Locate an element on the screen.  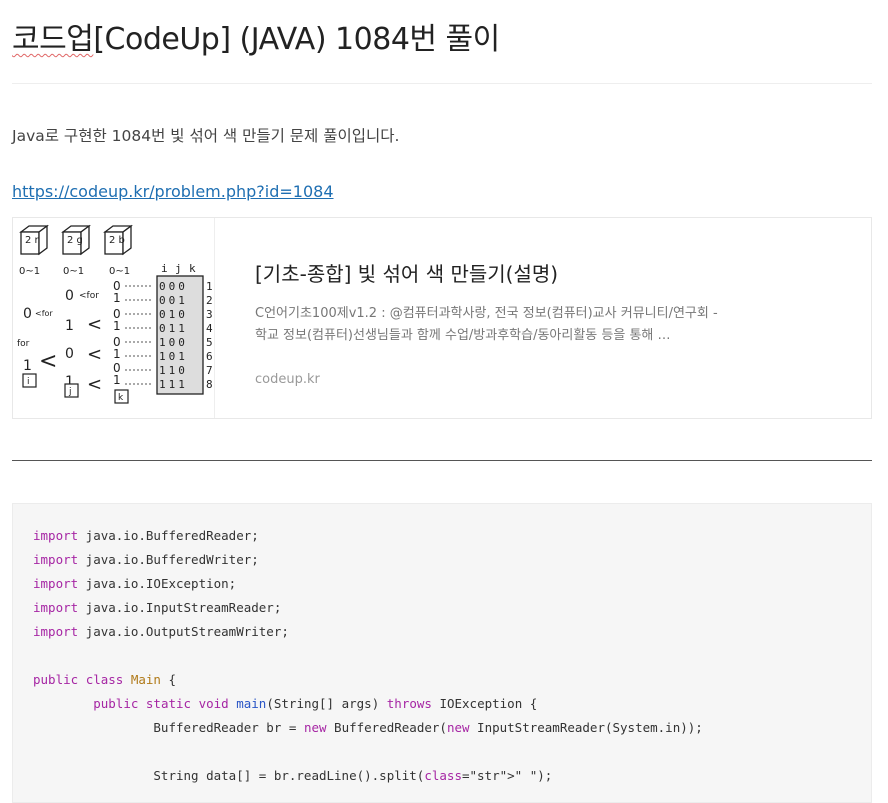
thumb-range-1: 0~1 is located at coordinates (29, 271).